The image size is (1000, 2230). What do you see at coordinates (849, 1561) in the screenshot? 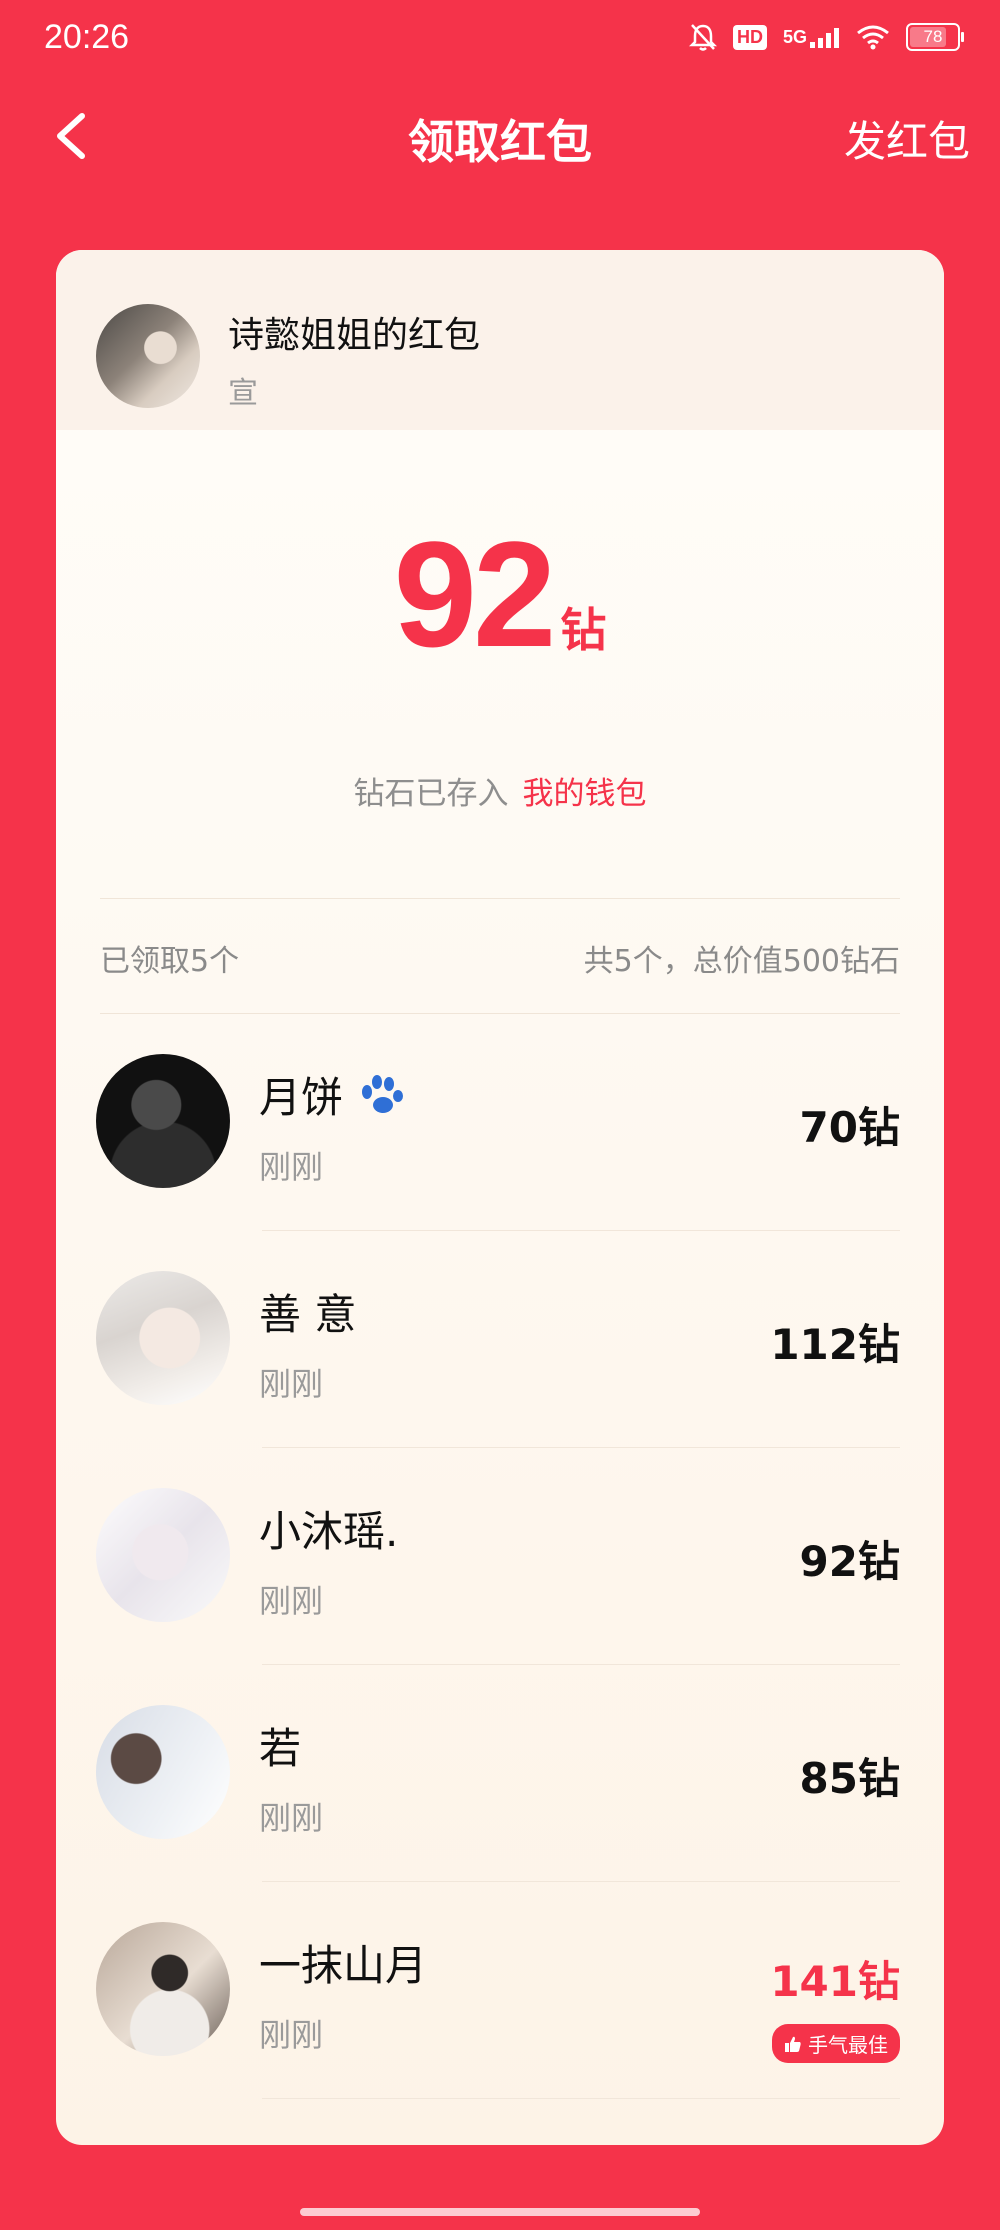
I see `claim-amount: 92钻` at bounding box center [849, 1561].